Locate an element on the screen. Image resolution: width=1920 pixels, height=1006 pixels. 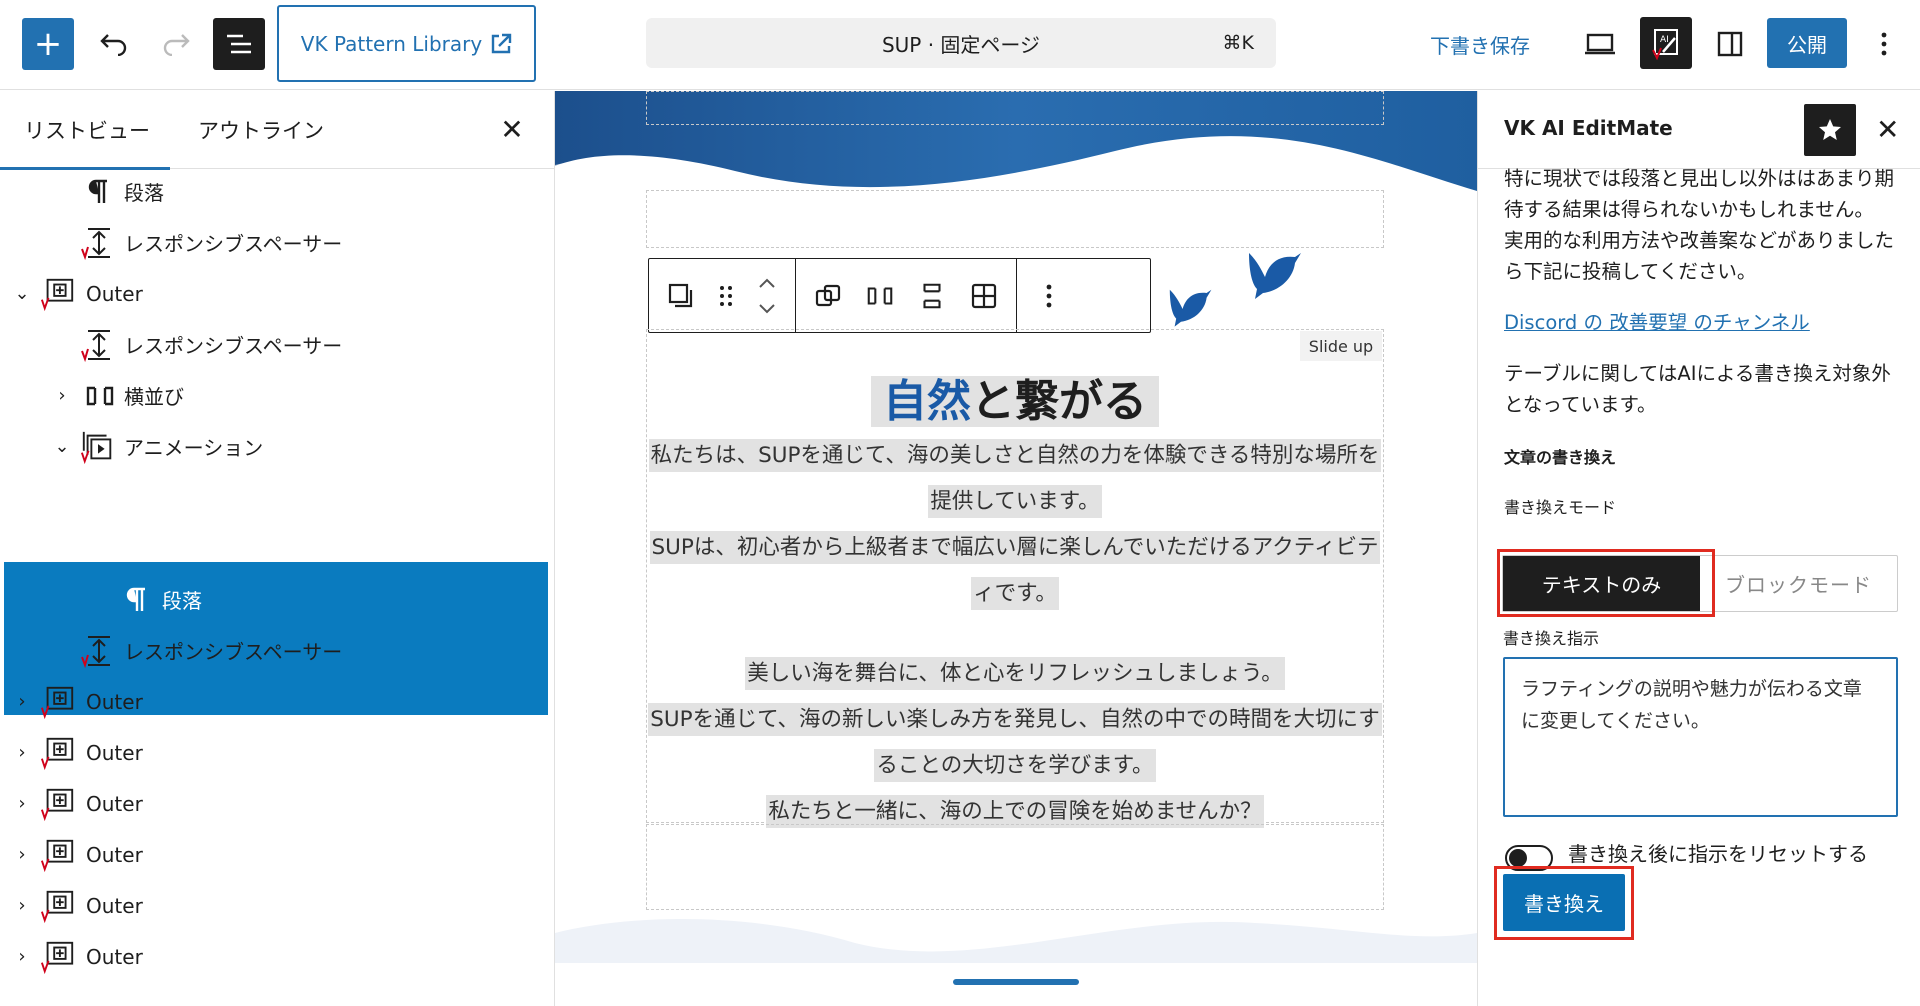
vk-pattern-library-button: VK Pattern Library is located at coordinates (406, 43).